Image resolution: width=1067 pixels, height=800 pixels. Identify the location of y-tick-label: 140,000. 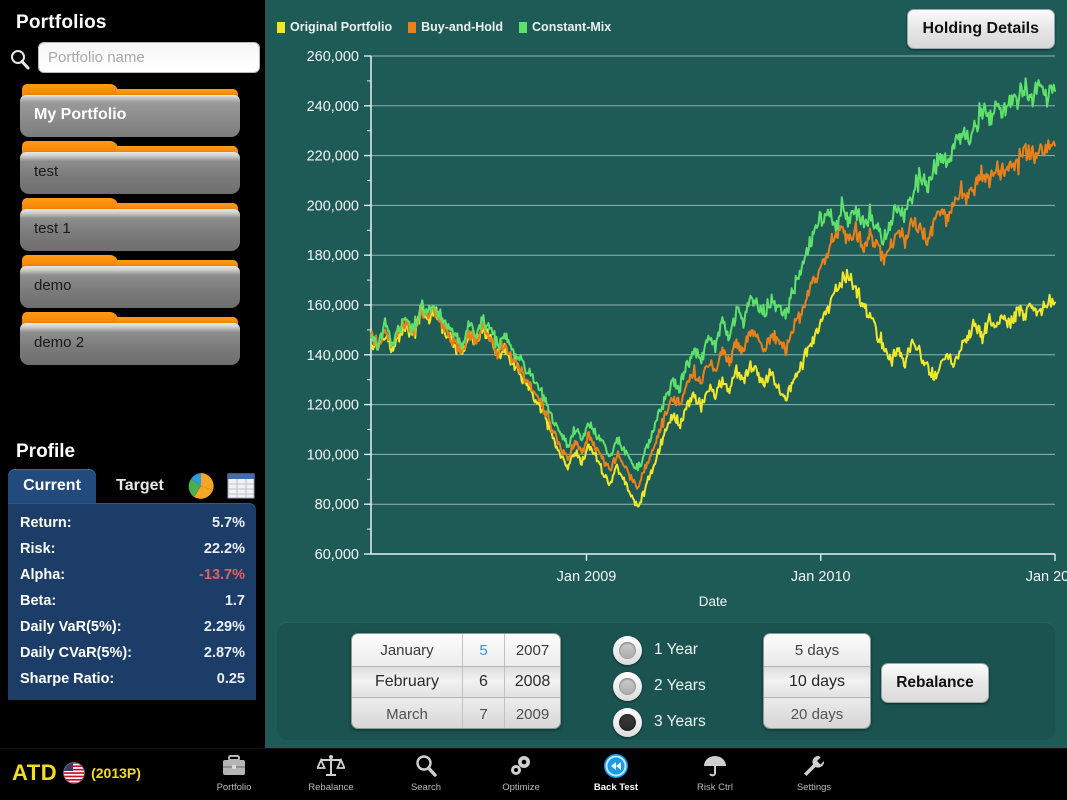
(333, 356).